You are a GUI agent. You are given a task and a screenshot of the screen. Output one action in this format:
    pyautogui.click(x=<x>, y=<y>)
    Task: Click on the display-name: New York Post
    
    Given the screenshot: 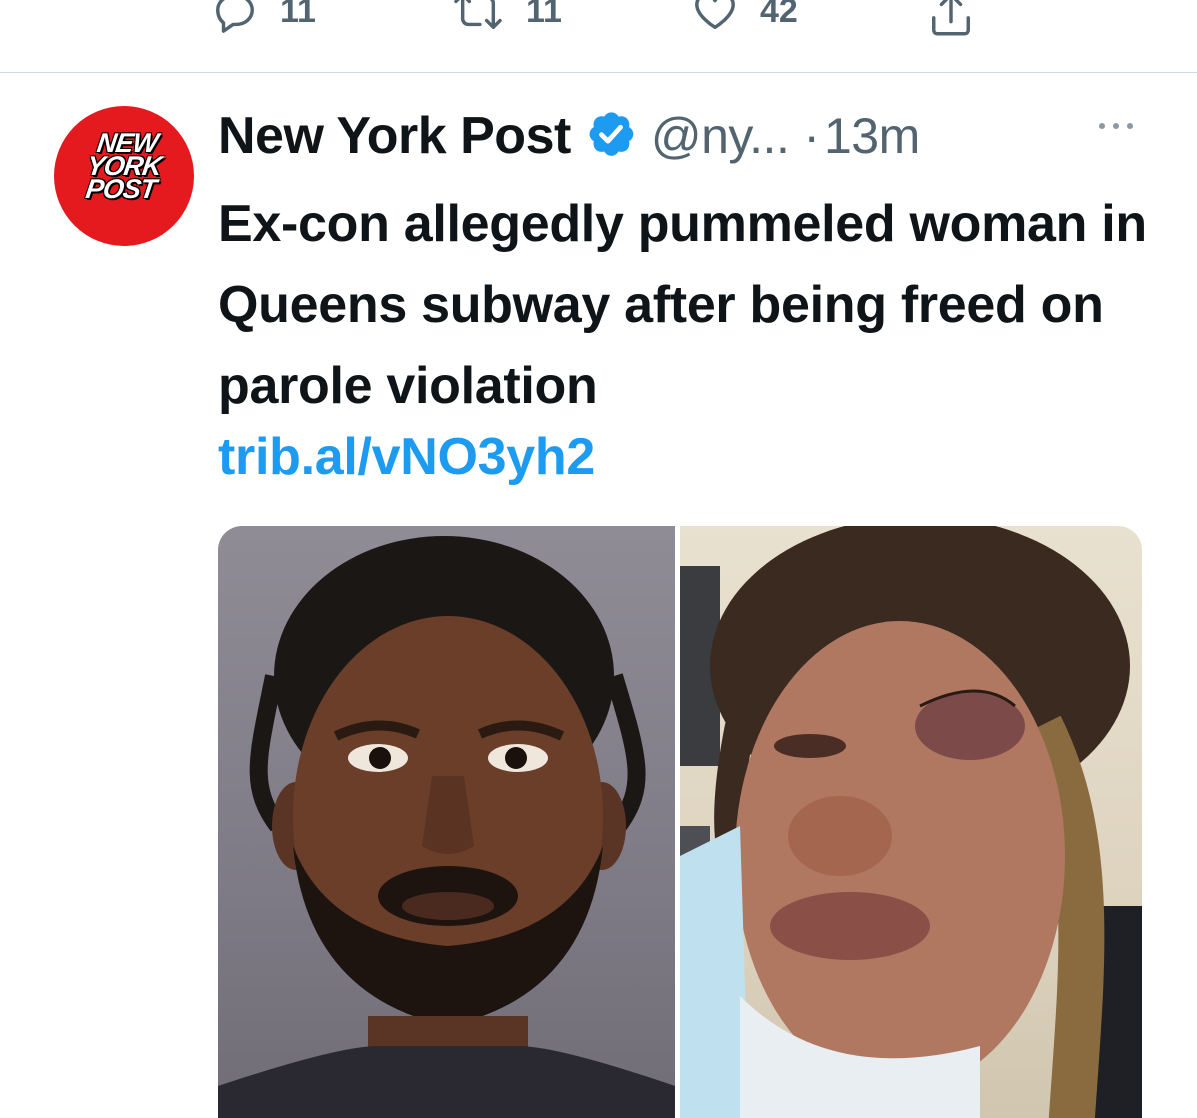 What is the action you would take?
    pyautogui.click(x=394, y=136)
    